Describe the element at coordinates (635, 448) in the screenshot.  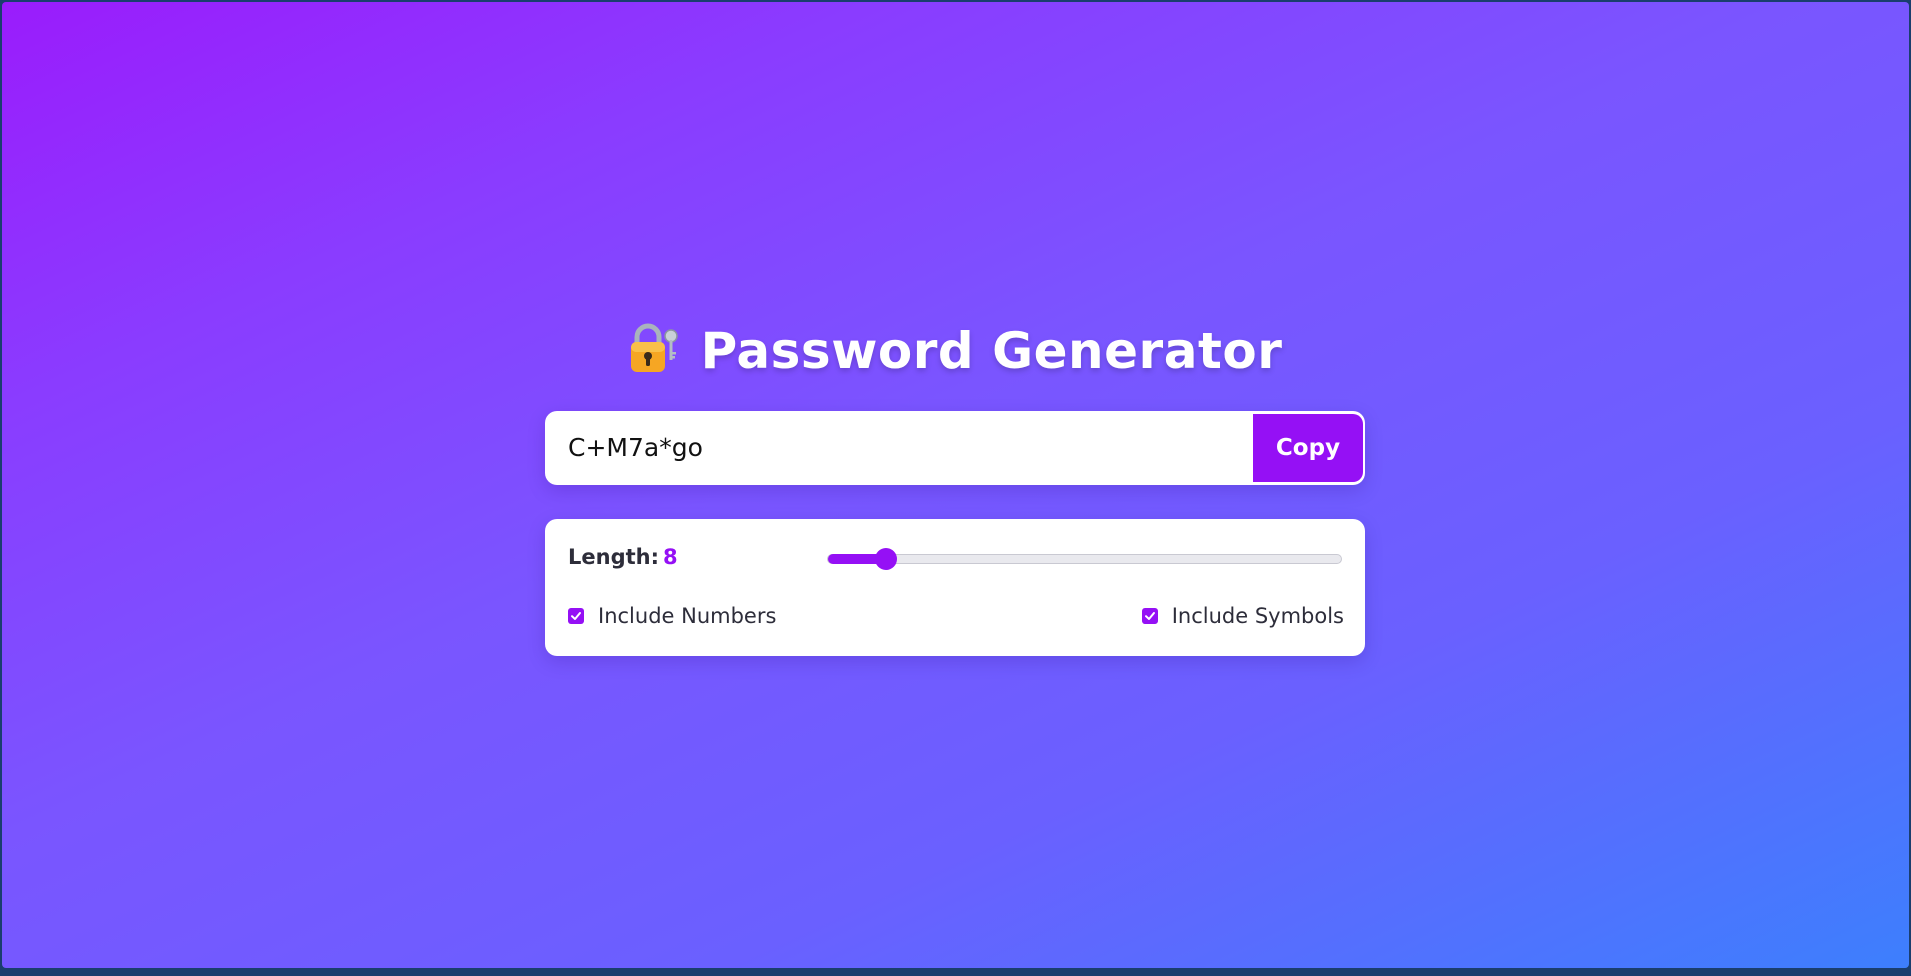
I see `password-value: C+M7a*go` at that location.